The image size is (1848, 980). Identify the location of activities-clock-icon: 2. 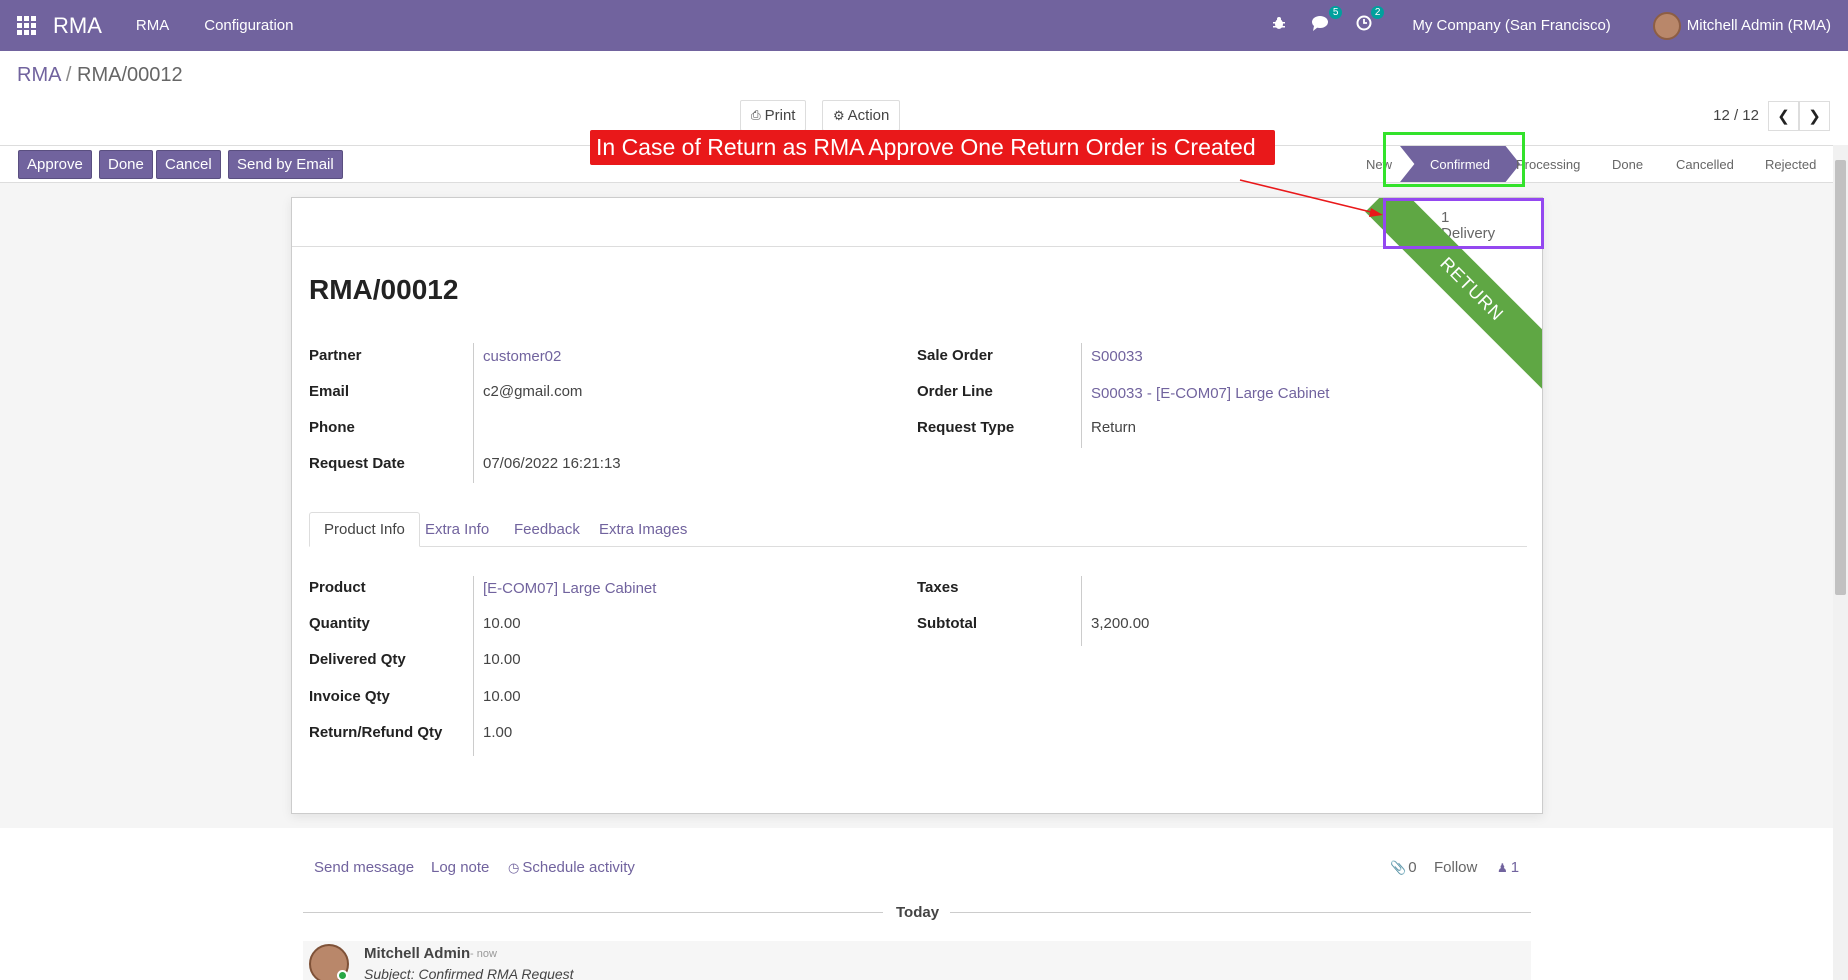
(1370, 21).